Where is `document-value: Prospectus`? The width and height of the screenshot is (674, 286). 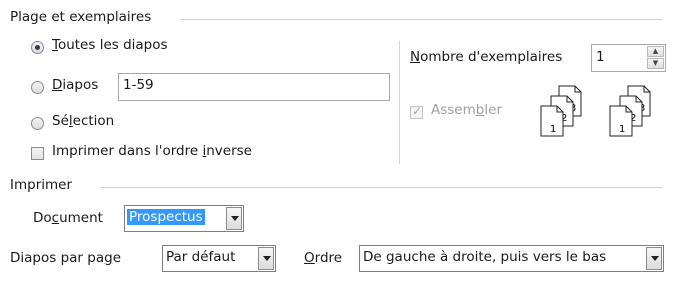 document-value: Prospectus is located at coordinates (166, 217).